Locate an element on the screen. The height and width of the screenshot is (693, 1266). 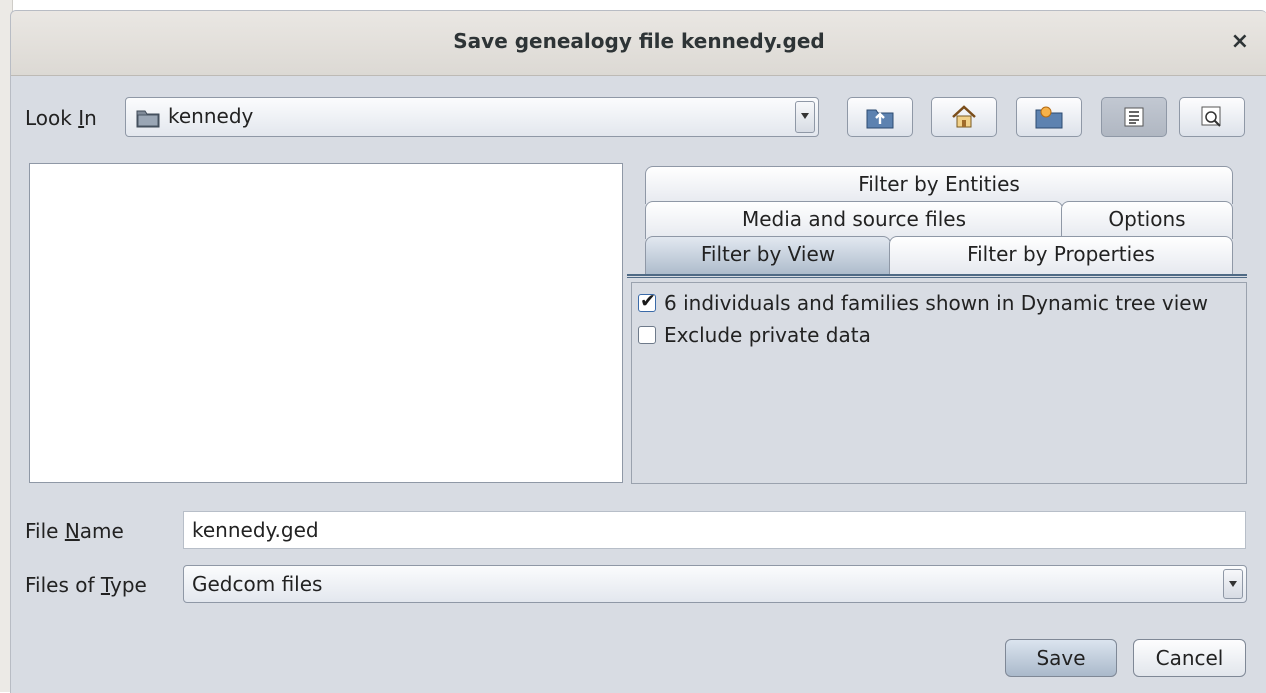
tab-filter-by-entities: Filter by Entities is located at coordinates (939, 185).